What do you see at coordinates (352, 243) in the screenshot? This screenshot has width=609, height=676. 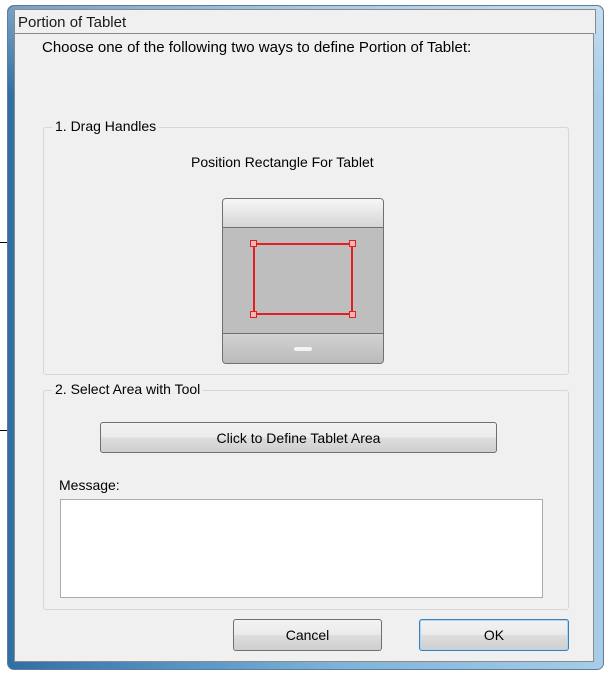 I see `handle-top-right` at bounding box center [352, 243].